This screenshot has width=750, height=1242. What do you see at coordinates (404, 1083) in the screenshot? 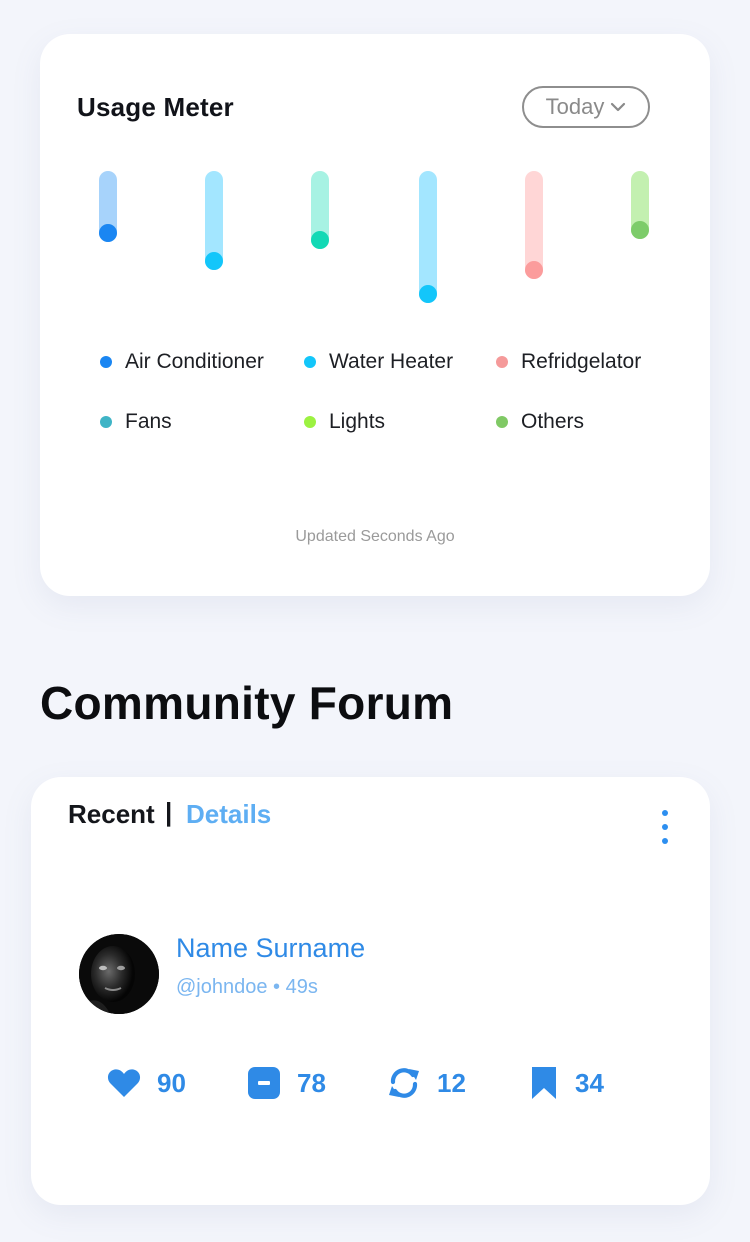
I see `repost-icon` at bounding box center [404, 1083].